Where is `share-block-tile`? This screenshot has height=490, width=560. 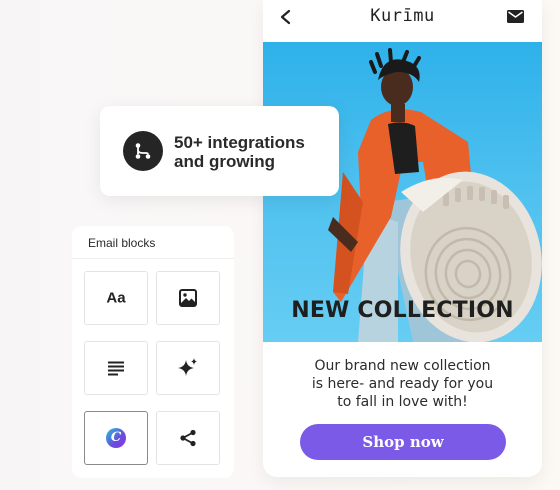 share-block-tile is located at coordinates (188, 438).